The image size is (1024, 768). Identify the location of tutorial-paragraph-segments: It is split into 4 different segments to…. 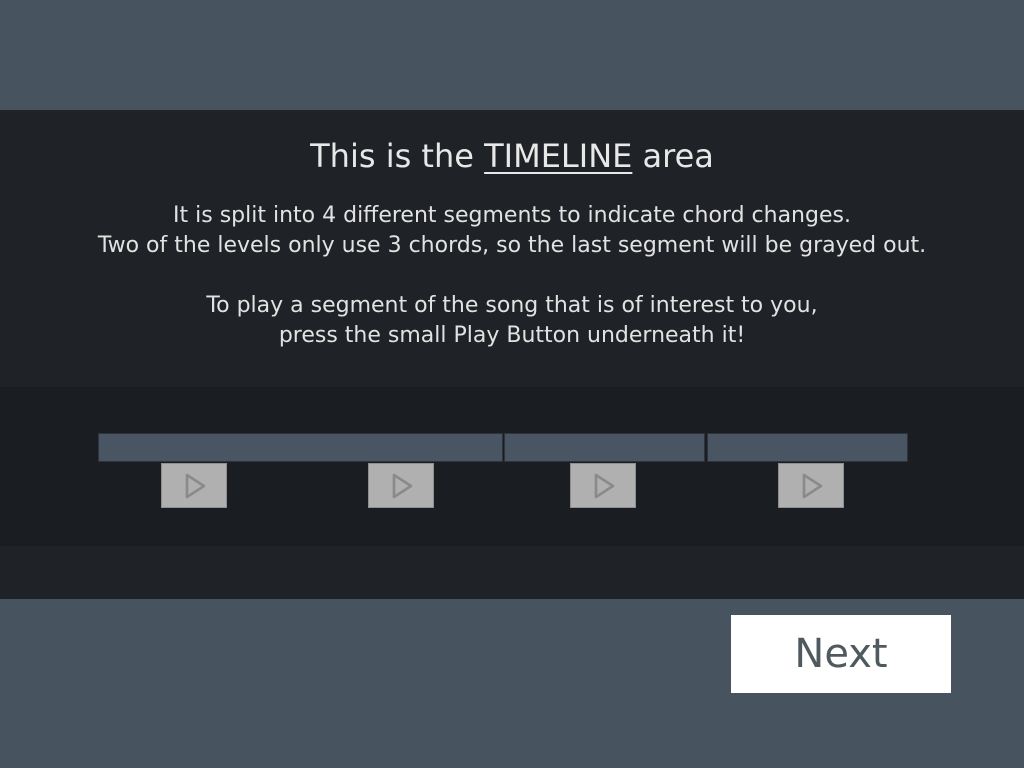
(512, 231).